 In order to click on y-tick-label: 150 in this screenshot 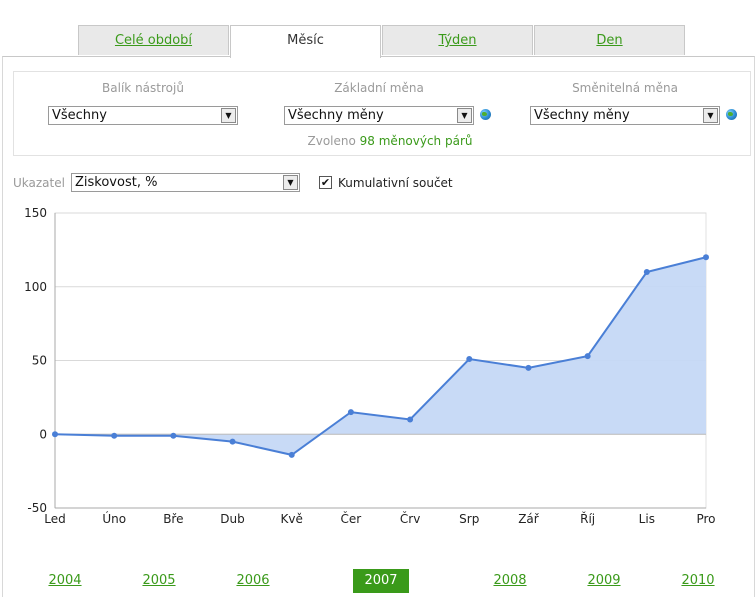, I will do `click(35, 213)`.